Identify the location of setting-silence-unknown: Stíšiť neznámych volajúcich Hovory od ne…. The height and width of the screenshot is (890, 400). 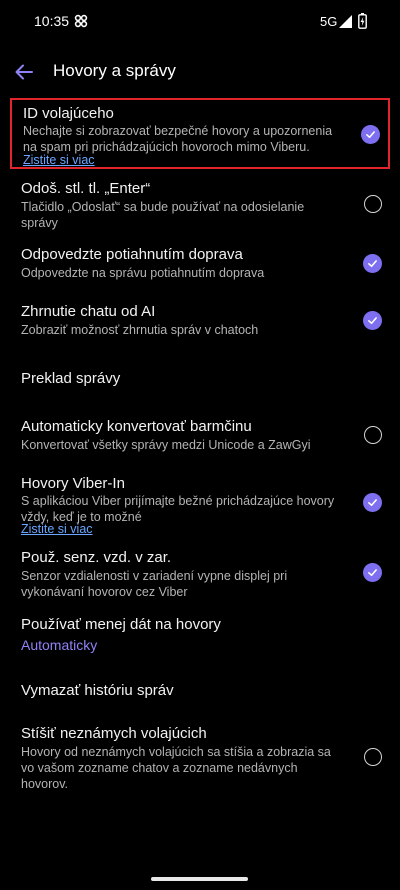
(200, 757).